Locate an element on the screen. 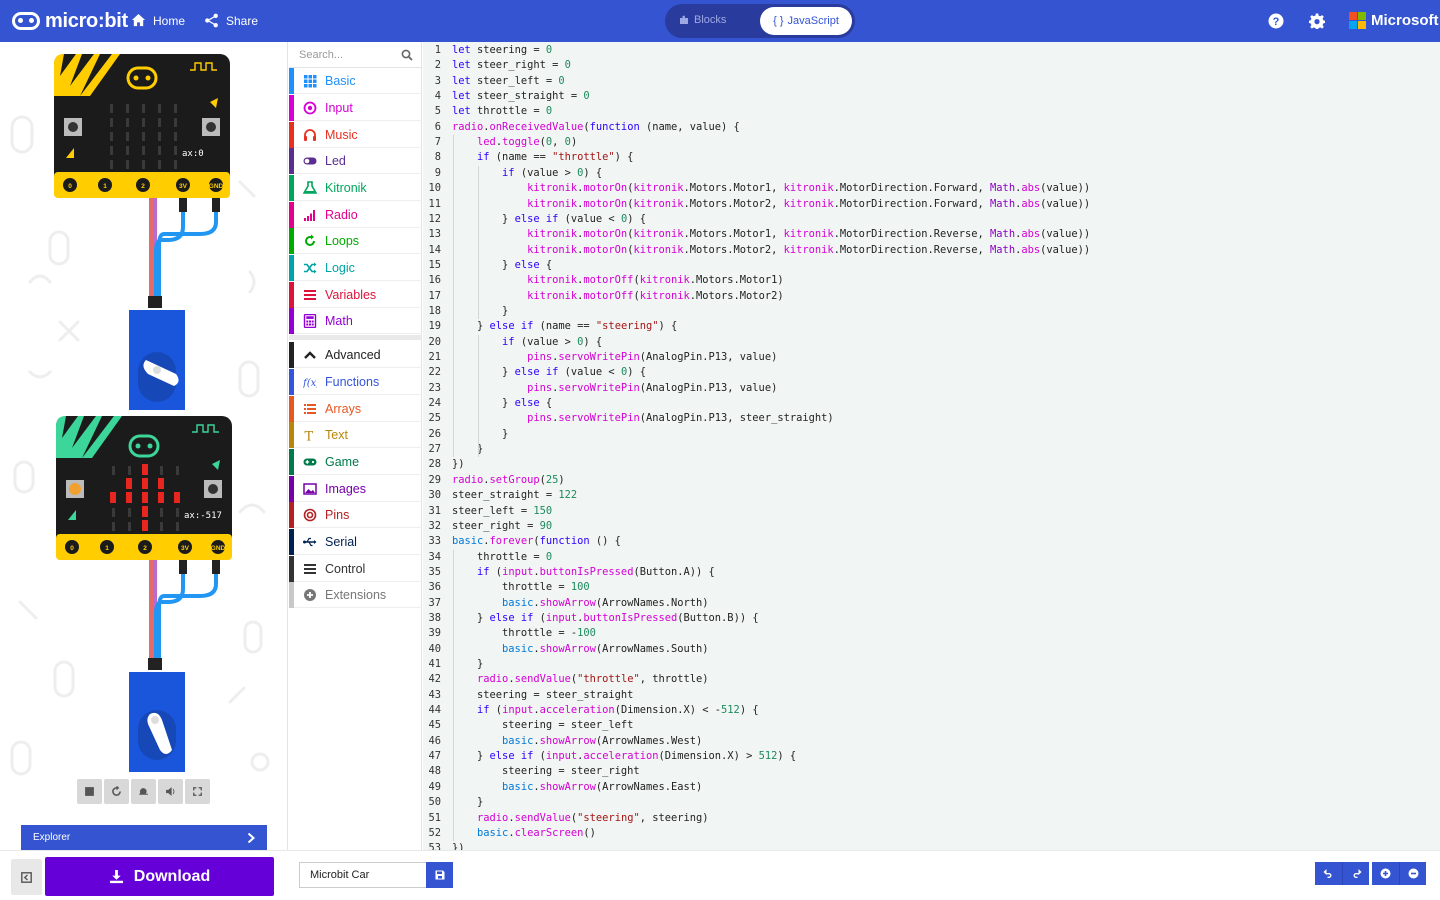 The image size is (1440, 900). blocks-tab: Blocks is located at coordinates (702, 20).